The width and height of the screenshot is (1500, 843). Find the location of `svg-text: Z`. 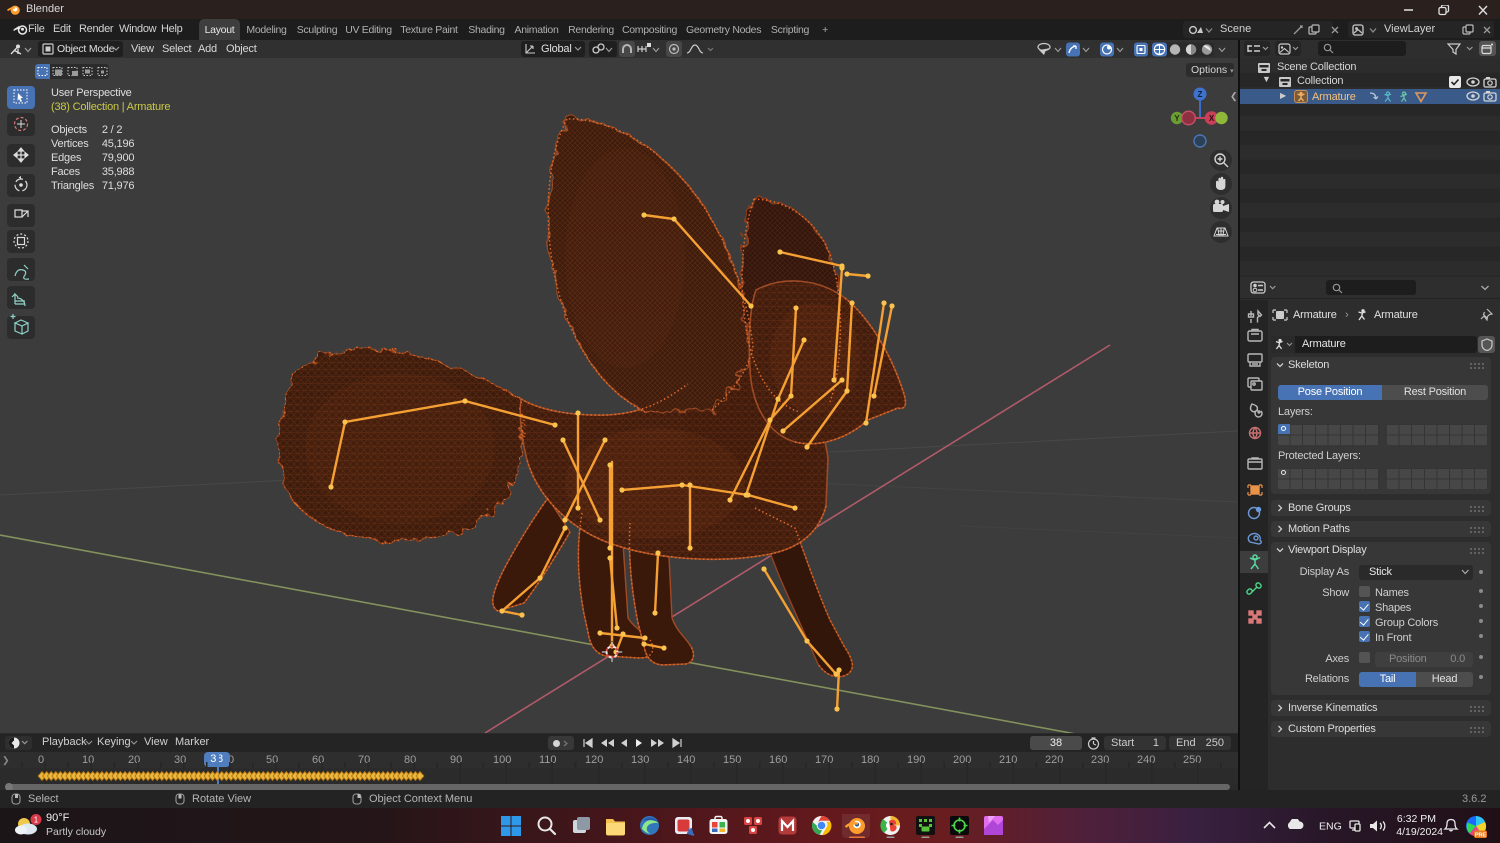

svg-text: Z is located at coordinates (1200, 94).